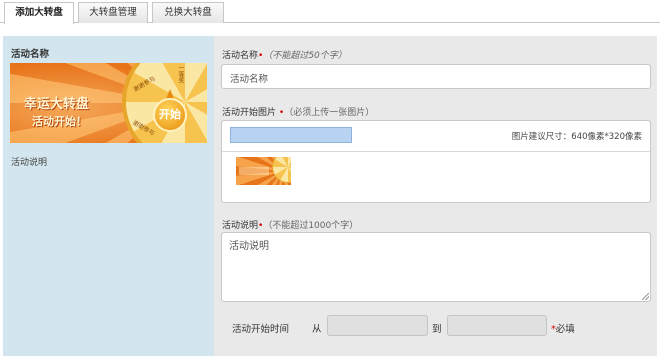 This screenshot has width=660, height=359. Describe the element at coordinates (30, 54) in the screenshot. I see `preview-title: 活动名称` at that location.